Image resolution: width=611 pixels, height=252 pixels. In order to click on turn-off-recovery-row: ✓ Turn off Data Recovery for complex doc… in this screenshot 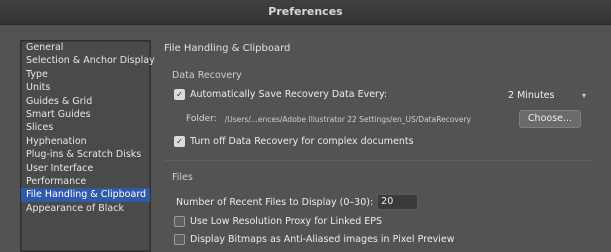, I will do `click(294, 141)`.